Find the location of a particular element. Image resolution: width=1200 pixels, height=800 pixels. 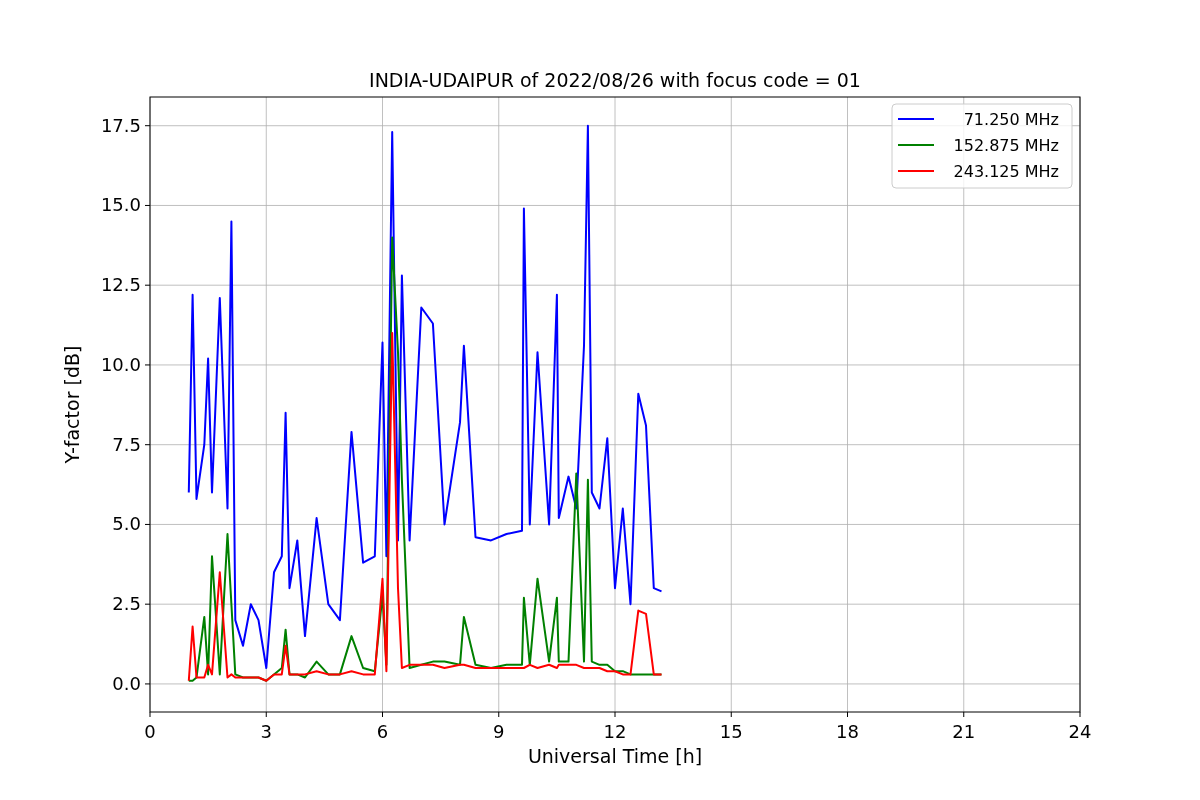

tick-label: 6 is located at coordinates (382, 731).